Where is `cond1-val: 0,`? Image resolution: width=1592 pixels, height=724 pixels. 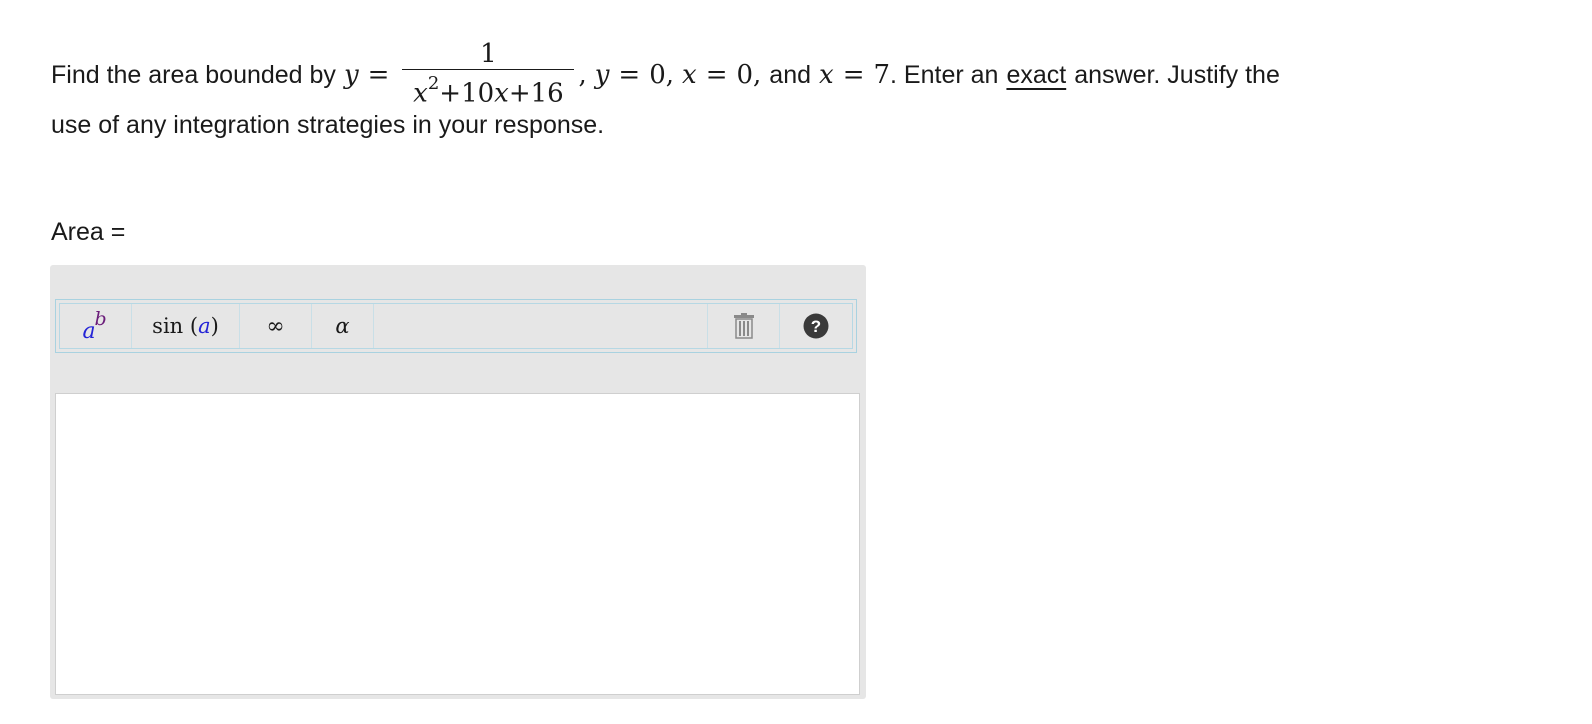 cond1-val: 0, is located at coordinates (662, 75).